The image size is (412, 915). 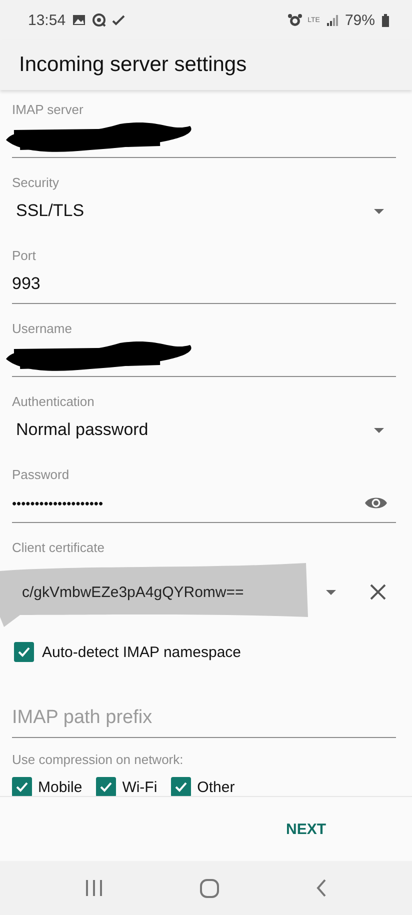 I want to click on home-icon, so click(x=209, y=888).